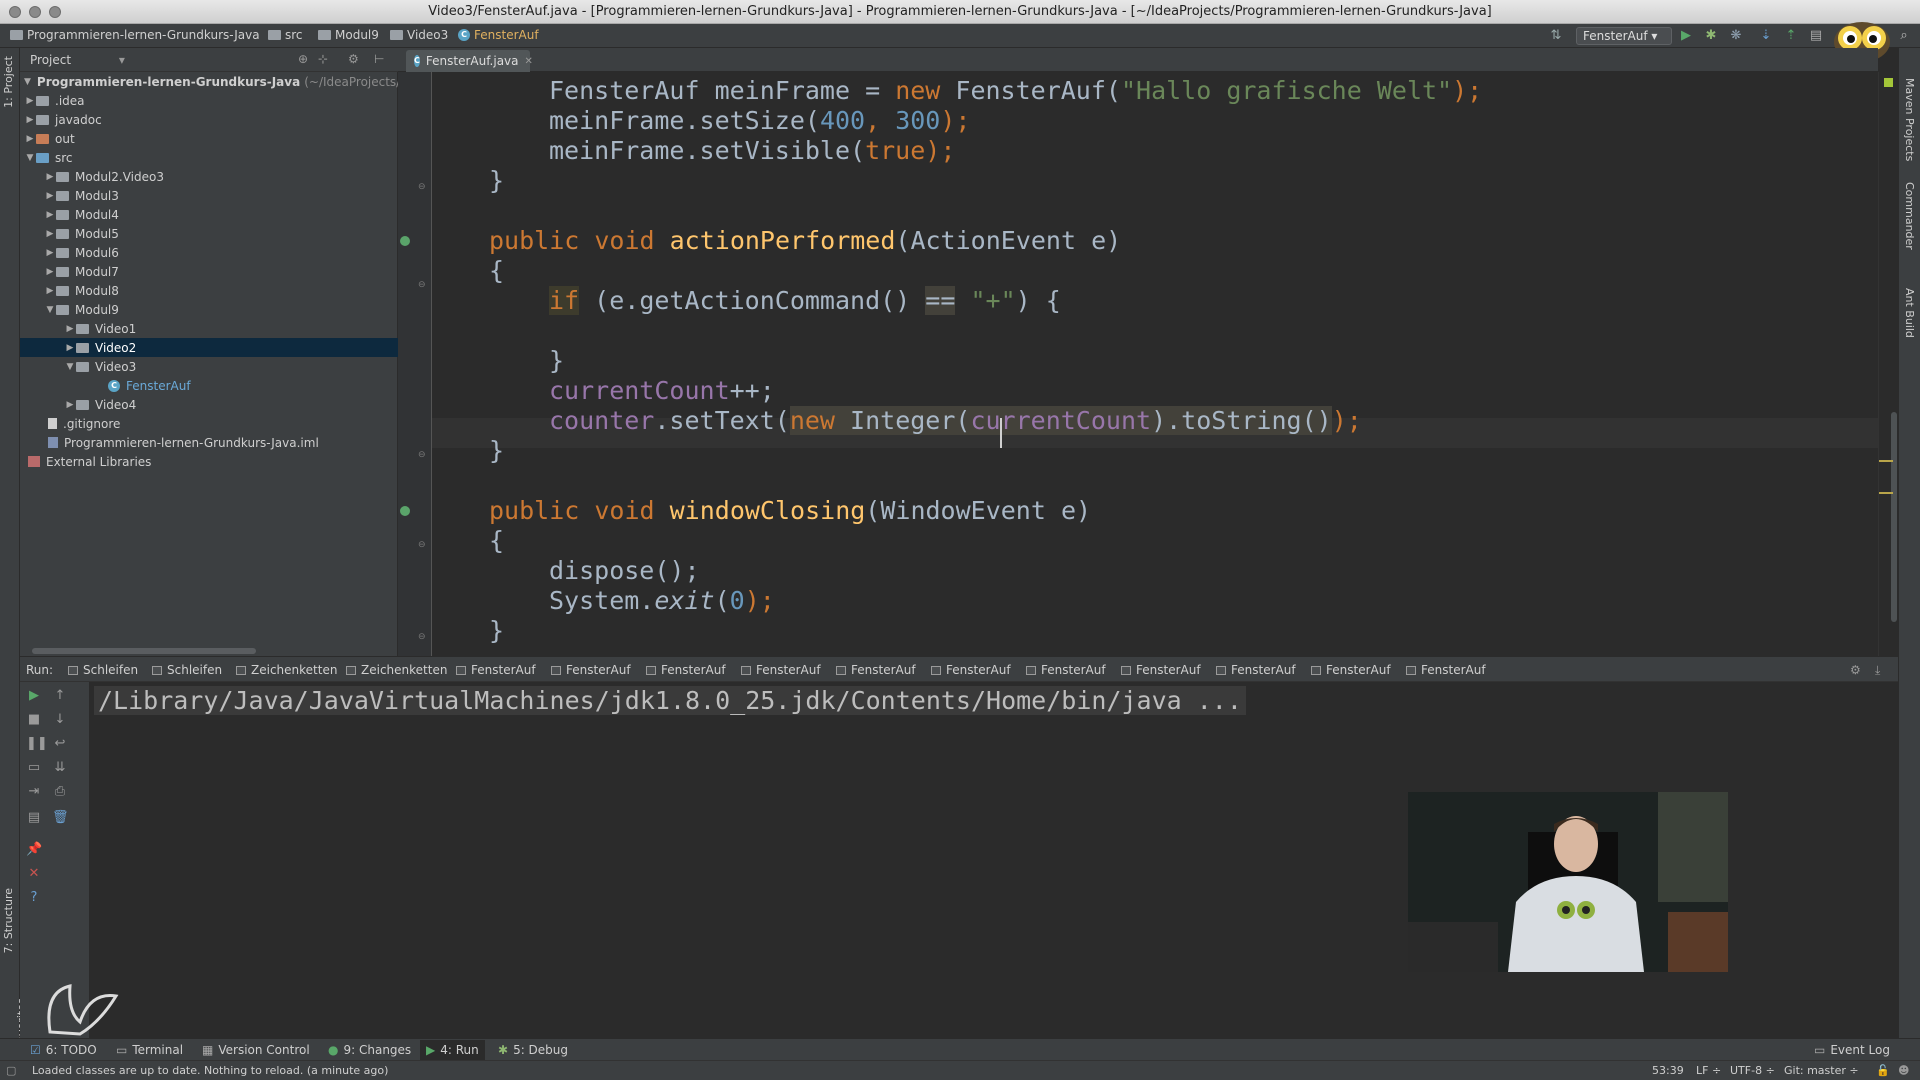 This screenshot has height=1080, width=1920. What do you see at coordinates (209, 442) in the screenshot?
I see `tree-item-iml: Programmieren-lernen-Grundkurs-Java.iml` at bounding box center [209, 442].